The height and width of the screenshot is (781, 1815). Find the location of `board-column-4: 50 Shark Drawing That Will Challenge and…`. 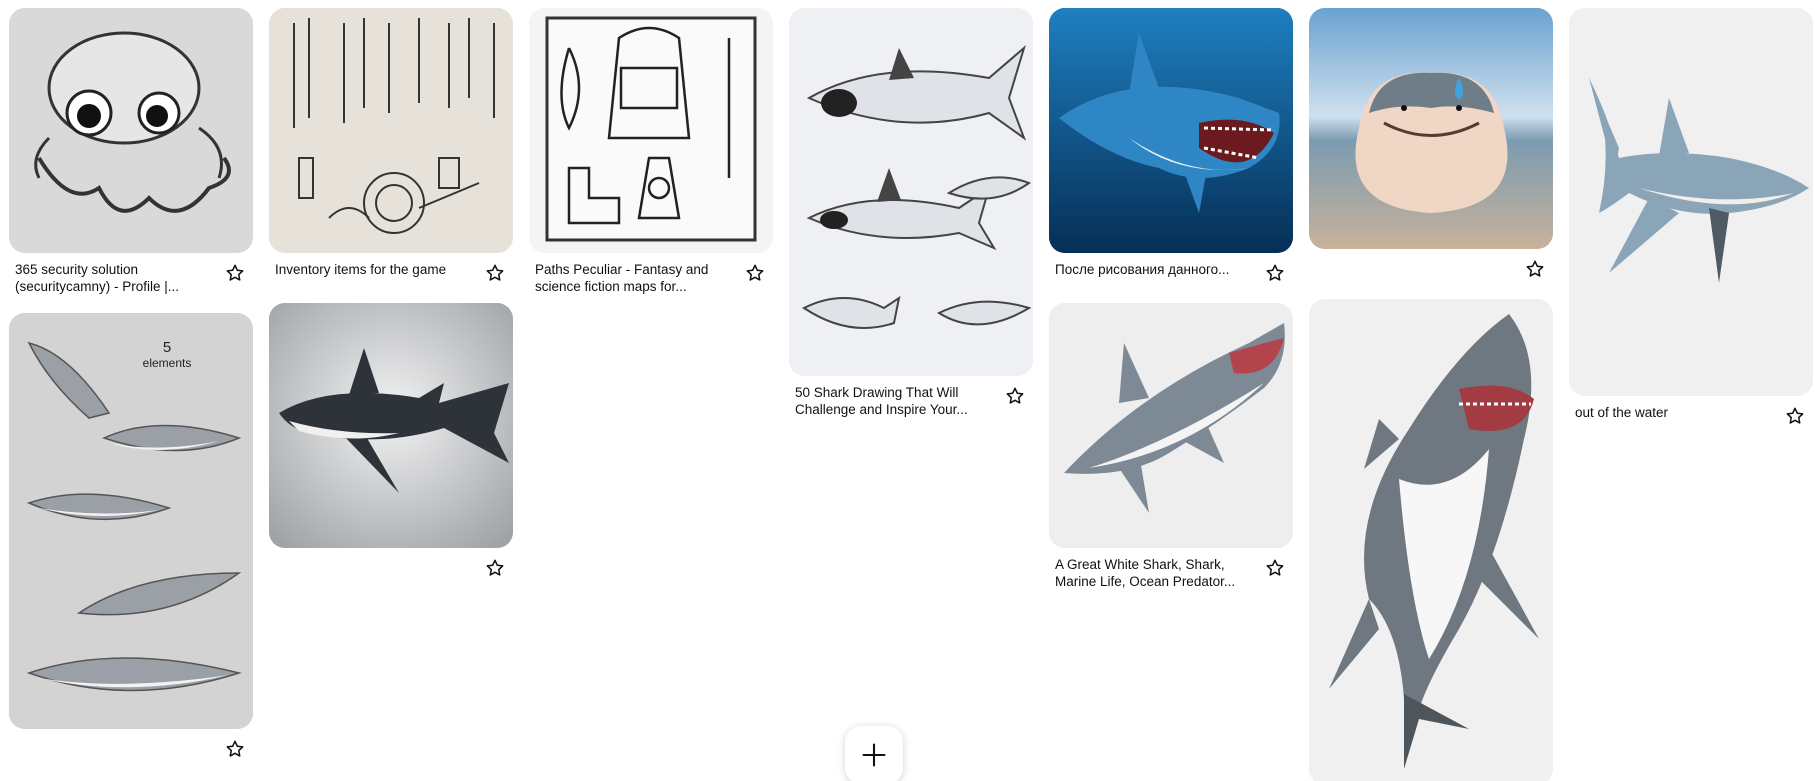

board-column-4: 50 Shark Drawing That Will Challenge and… is located at coordinates (911, 394).